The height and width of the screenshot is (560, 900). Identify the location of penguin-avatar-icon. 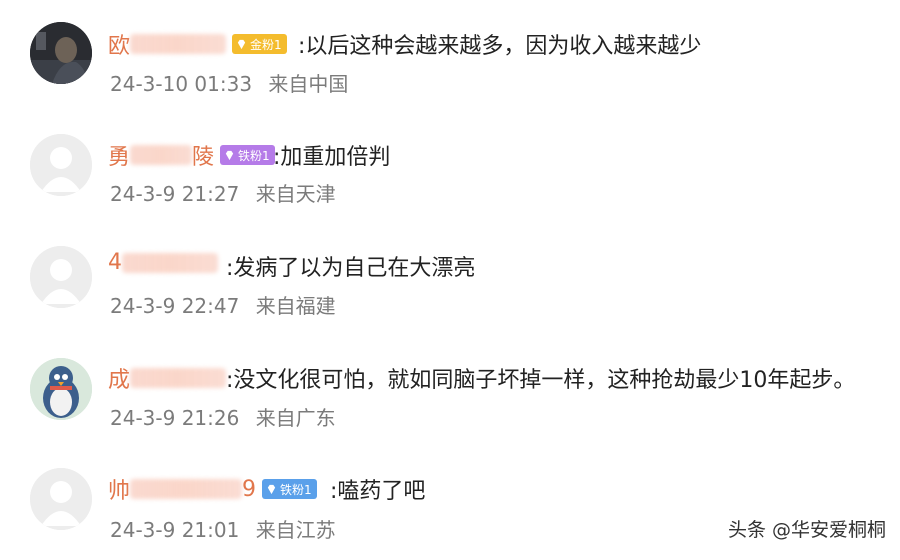
(61, 389).